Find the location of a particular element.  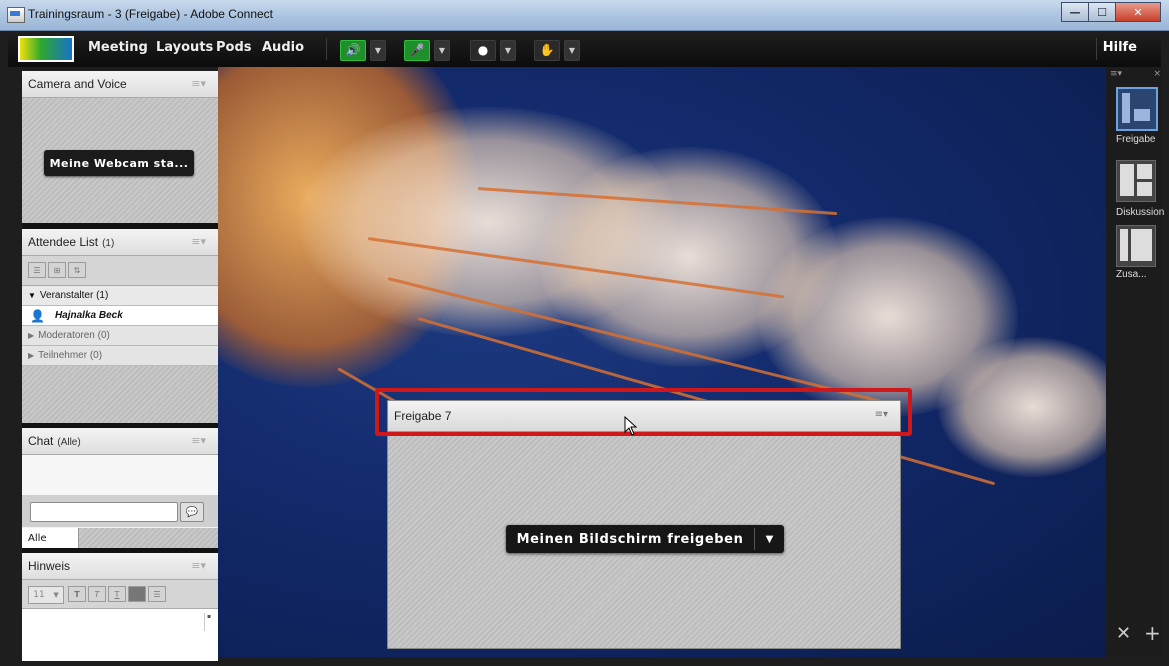

chat-tab-strip is located at coordinates (148, 538).